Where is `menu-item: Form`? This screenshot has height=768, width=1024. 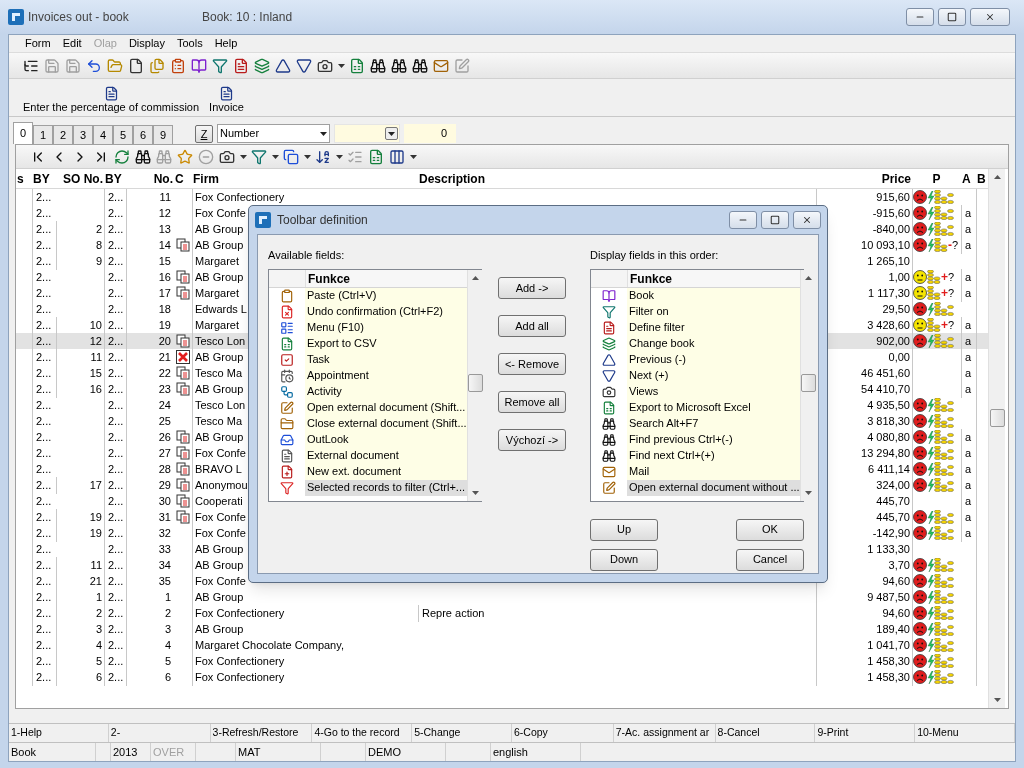
menu-item: Form is located at coordinates (38, 43).